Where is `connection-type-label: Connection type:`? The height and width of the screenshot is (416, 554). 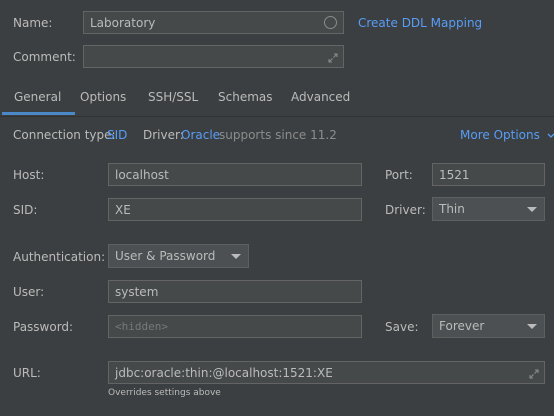
connection-type-label: Connection type: is located at coordinates (64, 135).